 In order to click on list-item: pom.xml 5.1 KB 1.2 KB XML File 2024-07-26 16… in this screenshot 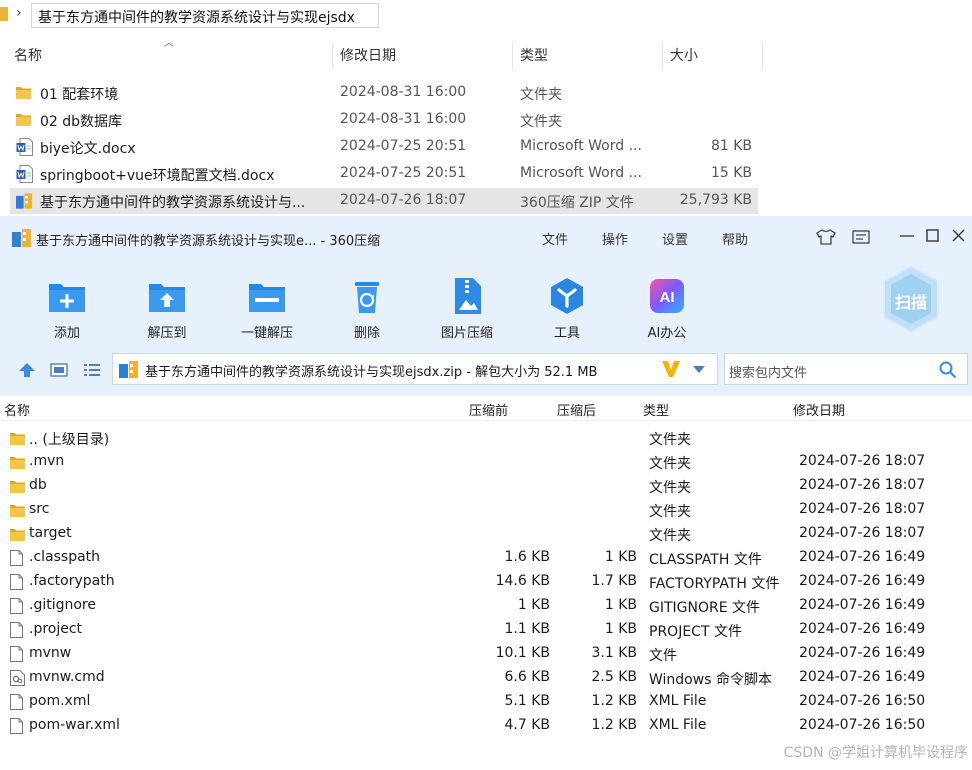, I will do `click(486, 702)`.